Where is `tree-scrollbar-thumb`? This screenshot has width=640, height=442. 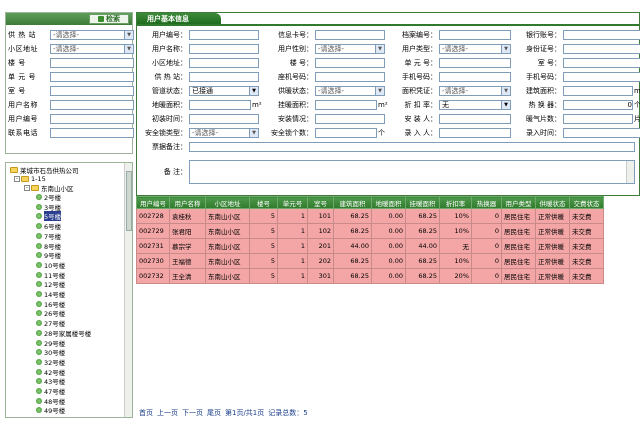
tree-scrollbar-thumb is located at coordinates (129, 201).